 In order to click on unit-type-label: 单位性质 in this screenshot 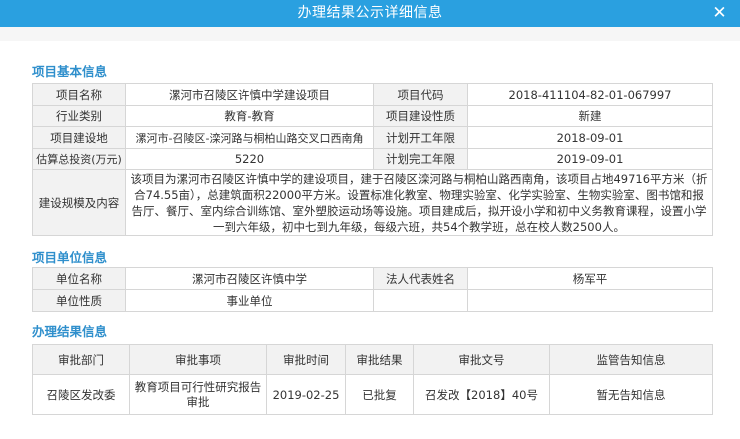, I will do `click(79, 300)`.